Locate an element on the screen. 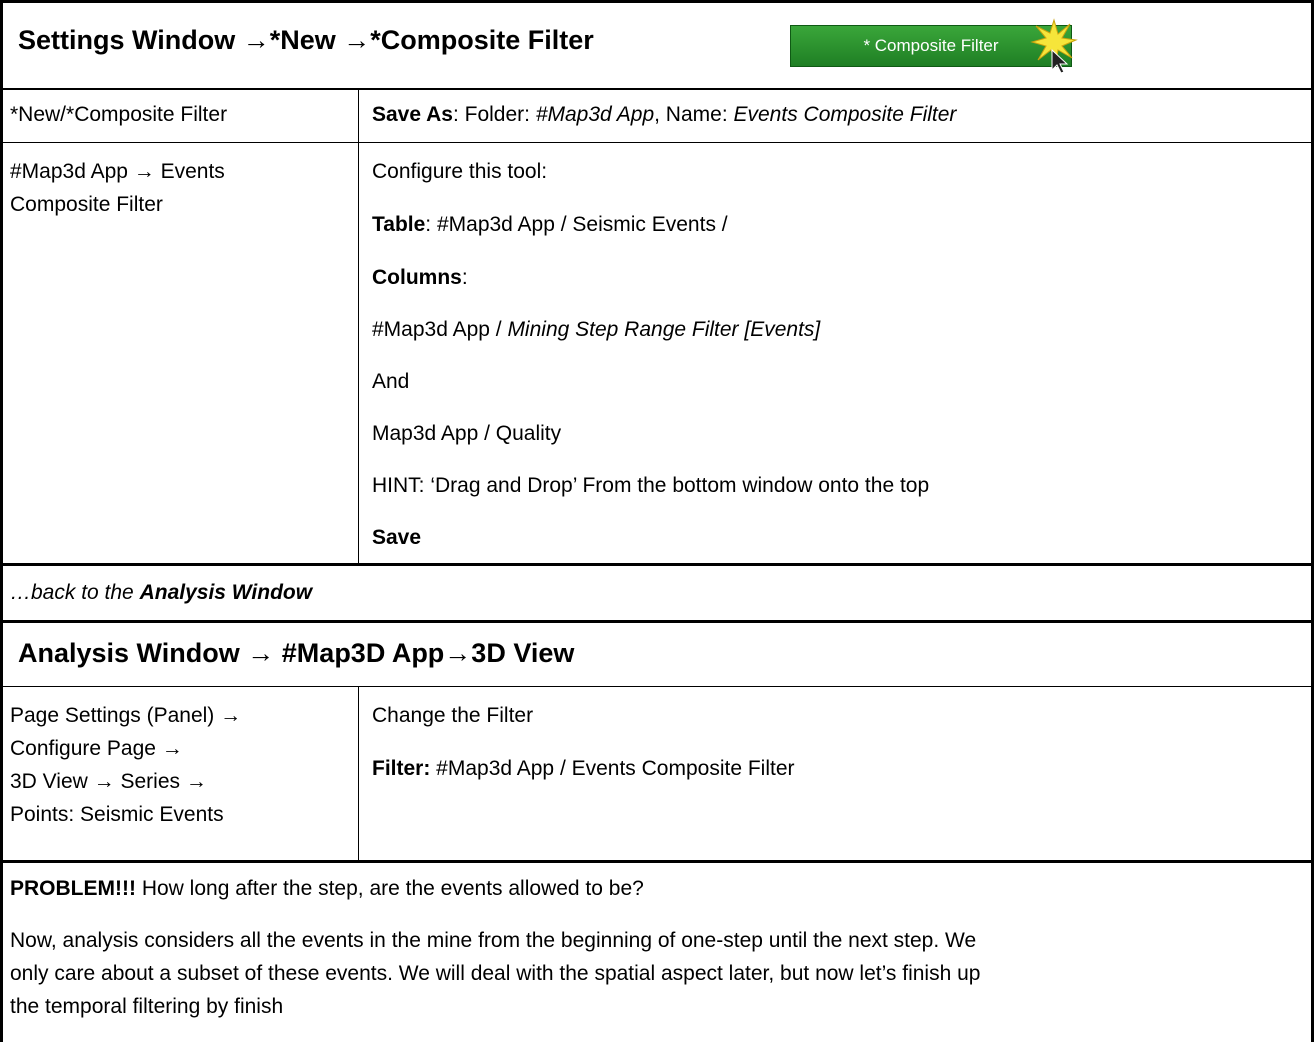 The width and height of the screenshot is (1314, 1042). border-section2-header is located at coordinates (657, 686).